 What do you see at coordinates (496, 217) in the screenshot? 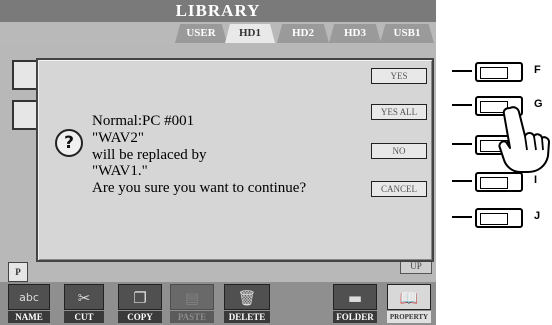
I see `hardware-button-j: J` at bounding box center [496, 217].